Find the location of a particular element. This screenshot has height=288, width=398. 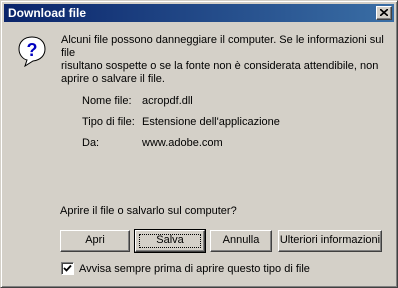

close-button is located at coordinates (384, 13).